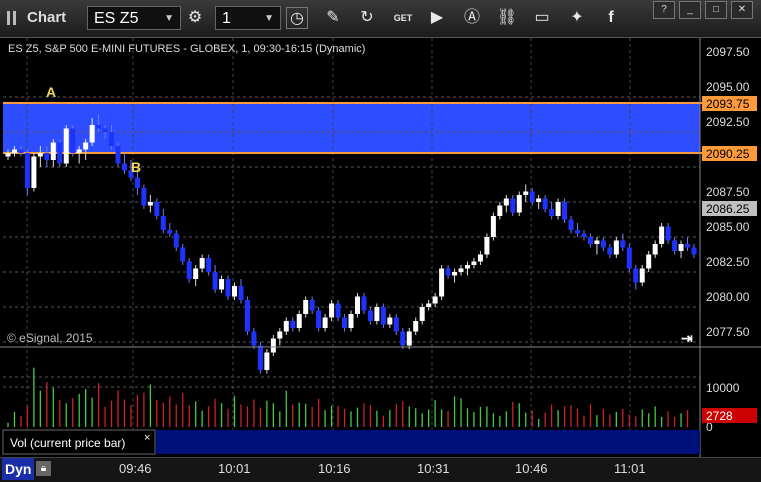 The width and height of the screenshot is (761, 482). Describe the element at coordinates (690, 10) in the screenshot. I see `minimize-button: _` at that location.